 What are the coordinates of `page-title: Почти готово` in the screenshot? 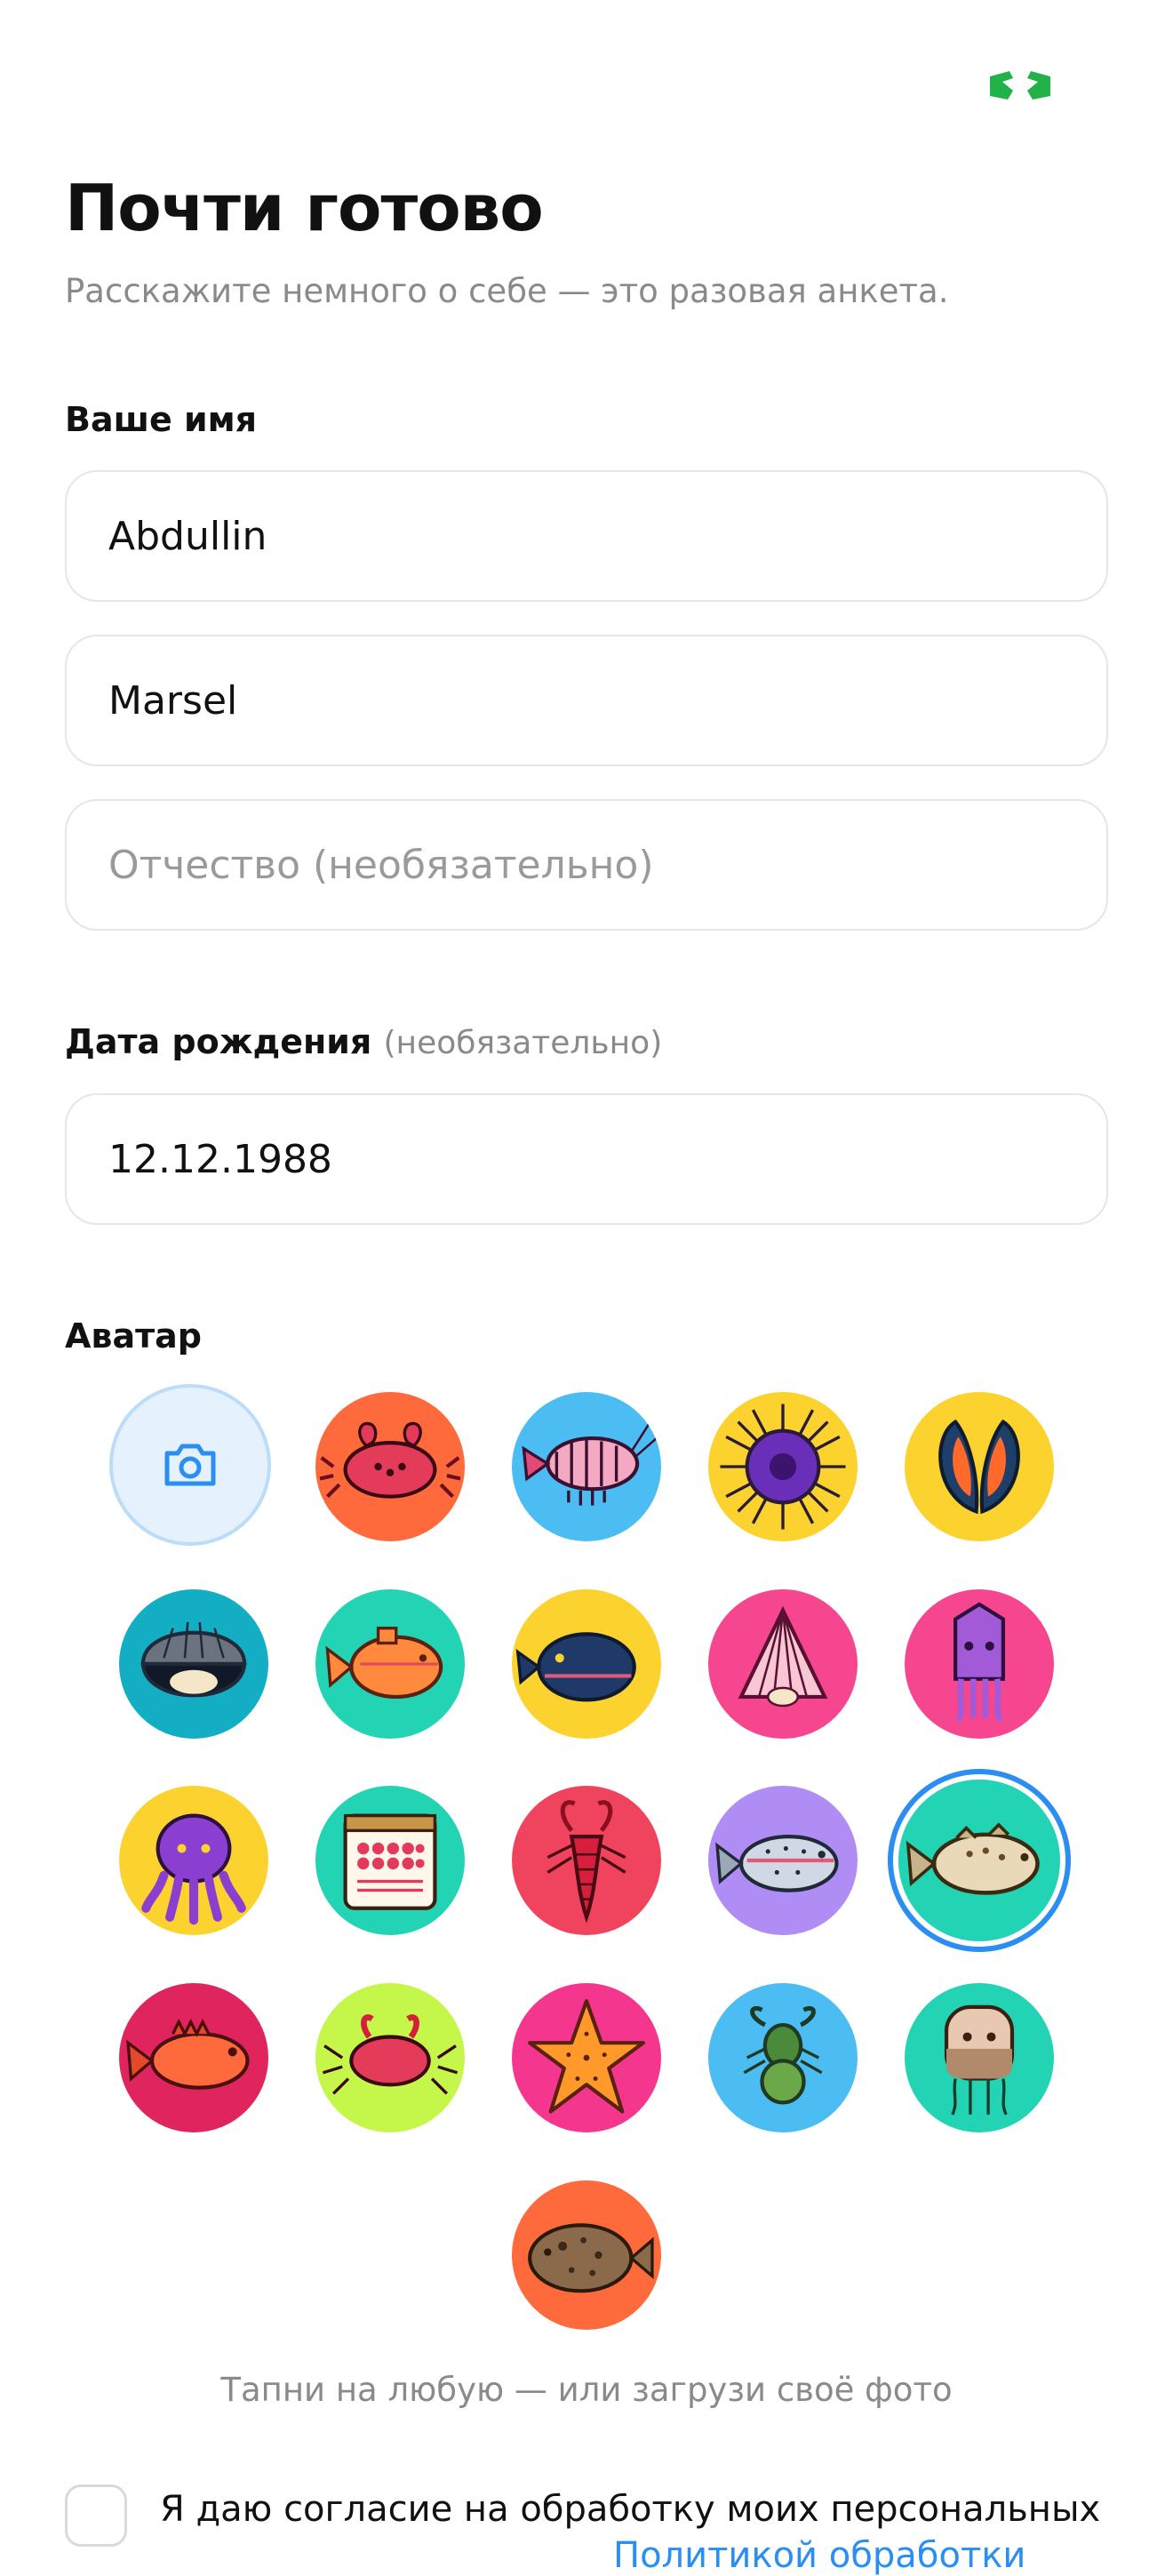 It's located at (305, 208).